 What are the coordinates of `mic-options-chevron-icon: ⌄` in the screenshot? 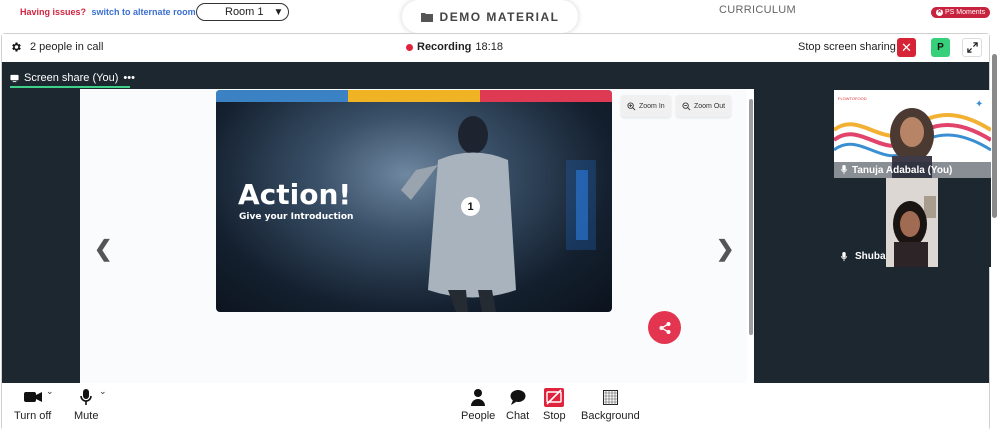 It's located at (103, 391).